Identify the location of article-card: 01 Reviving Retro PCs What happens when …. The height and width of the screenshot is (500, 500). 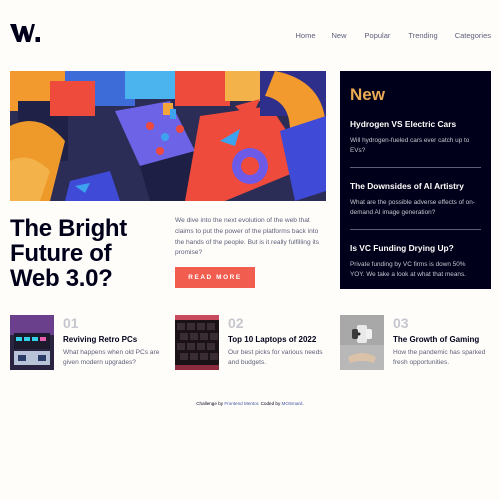
(87, 342).